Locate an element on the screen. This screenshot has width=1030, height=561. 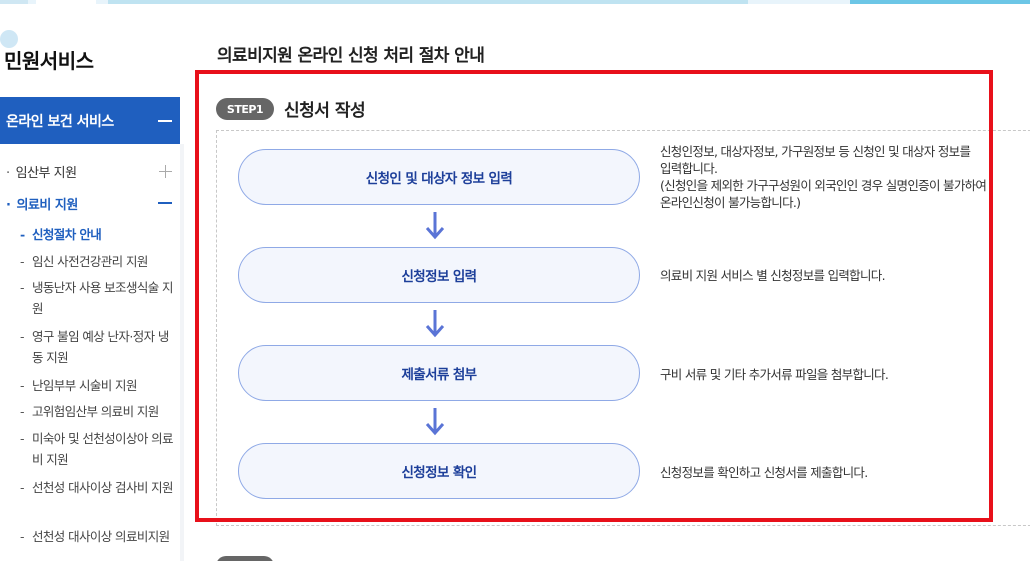
sidebar-item-medical-support: 의료비 지원 is located at coordinates (90, 203).